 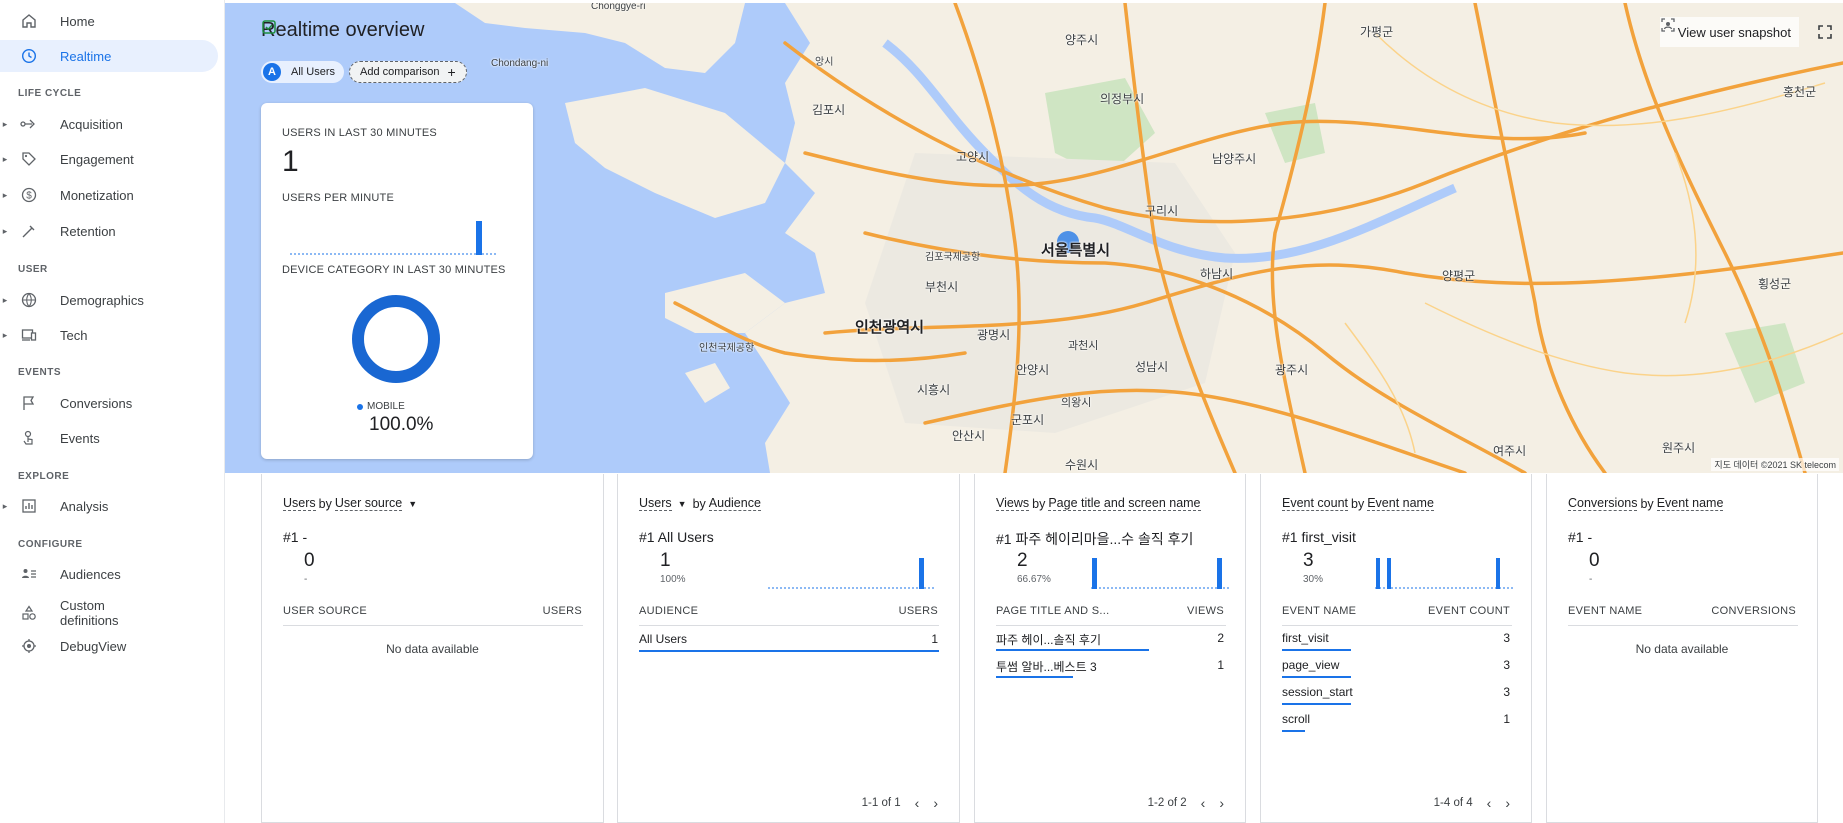 What do you see at coordinates (1358, 503) in the screenshot?
I see `card-title: Event count by Event name` at bounding box center [1358, 503].